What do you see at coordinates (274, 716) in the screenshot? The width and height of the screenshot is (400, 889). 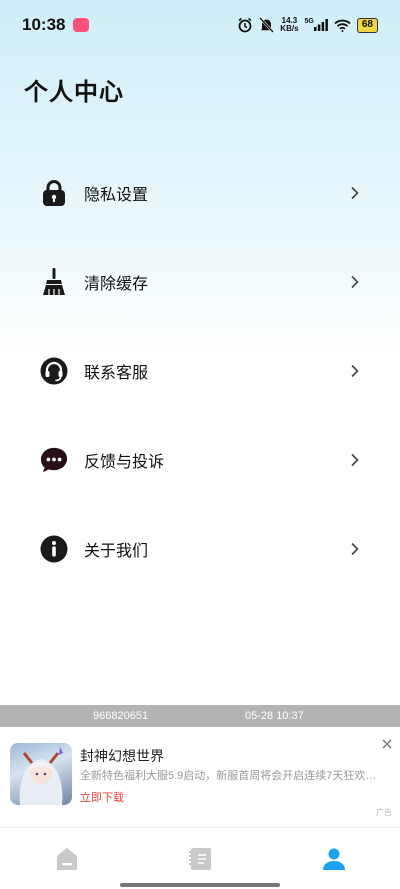 I see `info-datetime: 05-28 10:37` at bounding box center [274, 716].